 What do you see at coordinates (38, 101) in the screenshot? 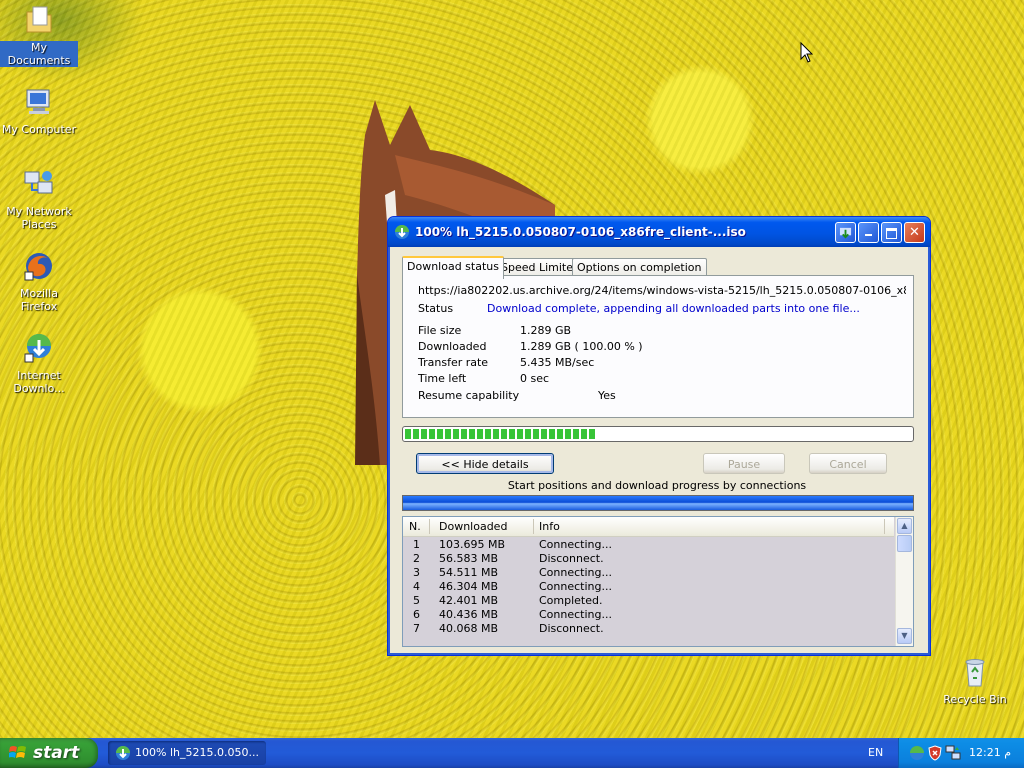
I see `computer-icon` at bounding box center [38, 101].